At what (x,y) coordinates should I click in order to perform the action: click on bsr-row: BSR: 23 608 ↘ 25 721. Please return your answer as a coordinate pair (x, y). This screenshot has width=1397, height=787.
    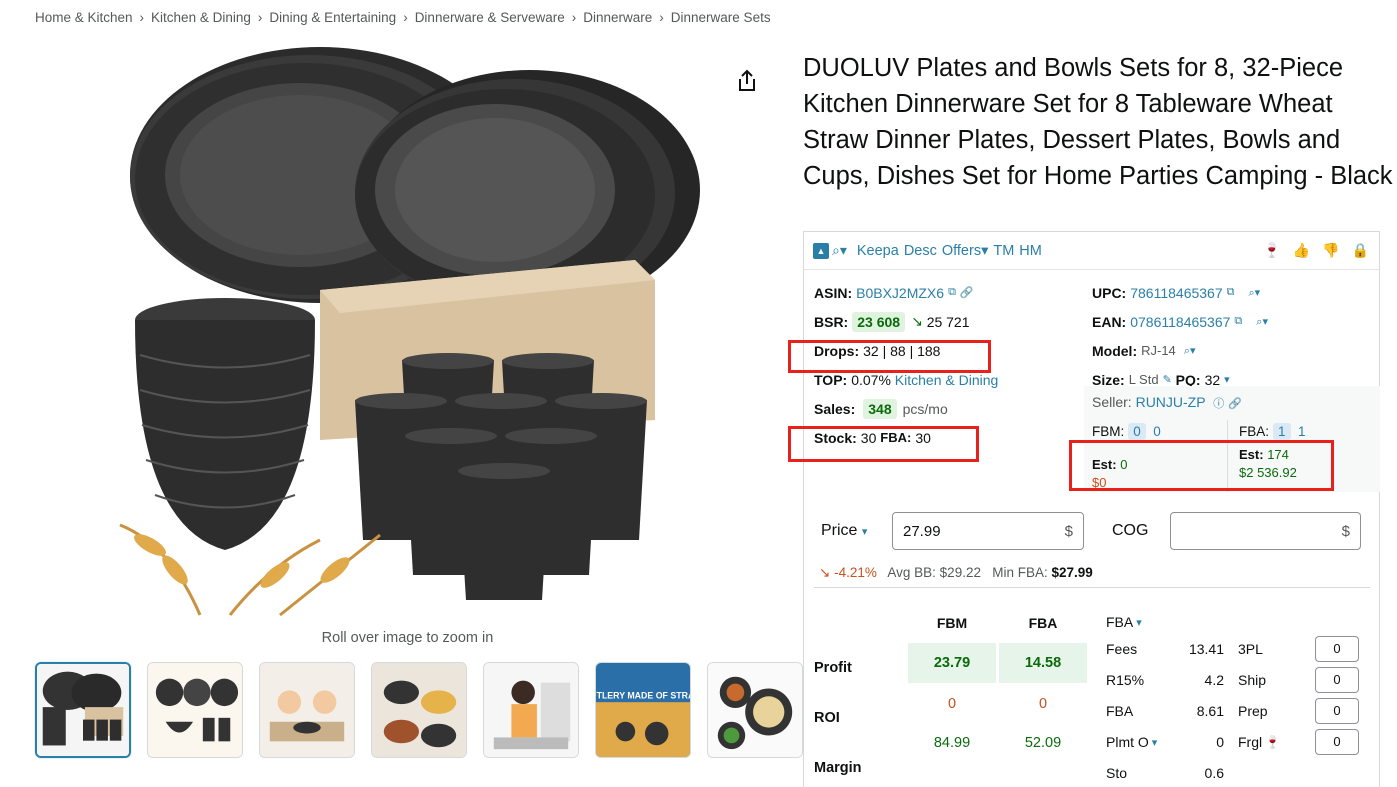
    Looking at the image, I should click on (892, 321).